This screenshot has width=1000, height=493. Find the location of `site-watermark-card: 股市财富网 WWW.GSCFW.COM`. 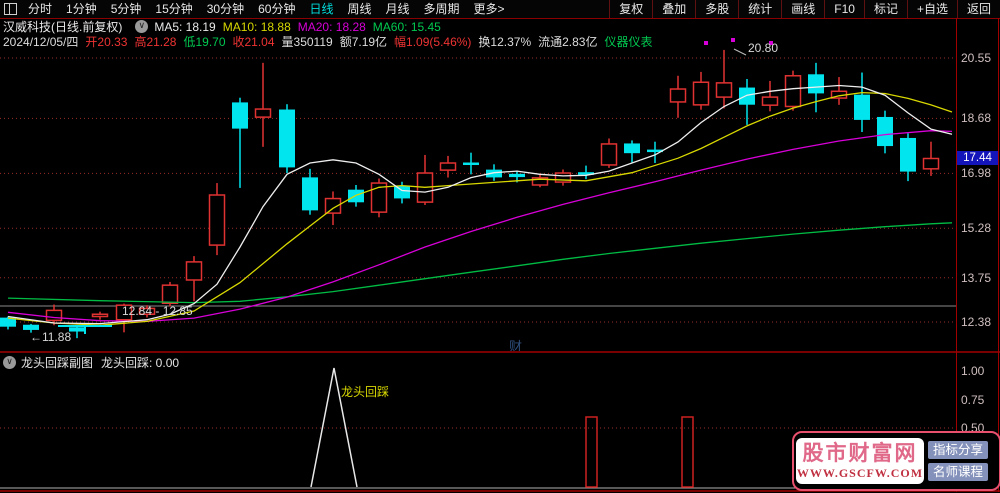

site-watermark-card: 股市财富网 WWW.GSCFW.COM is located at coordinates (860, 461).